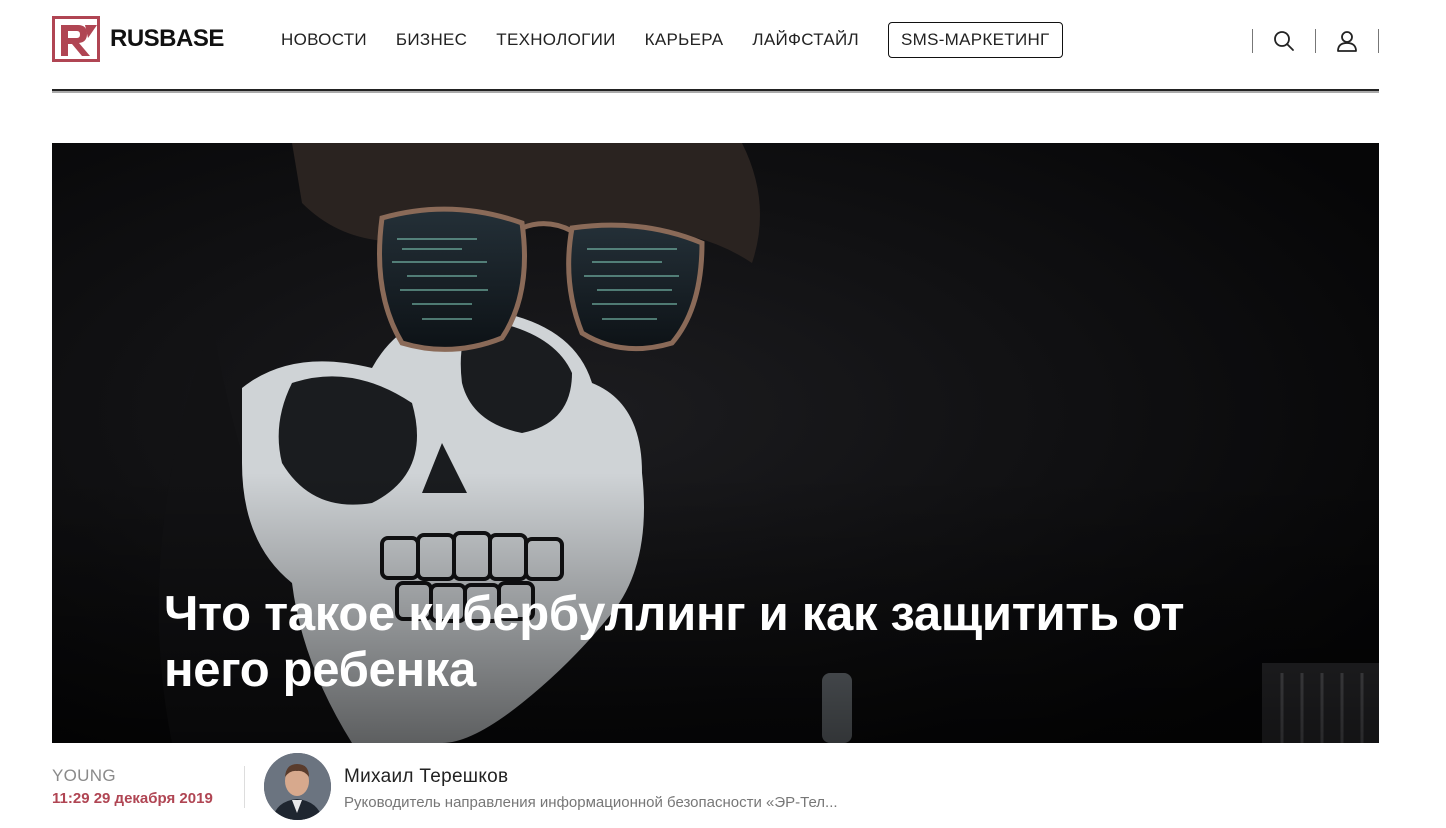  I want to click on search-icon, so click(1284, 41).